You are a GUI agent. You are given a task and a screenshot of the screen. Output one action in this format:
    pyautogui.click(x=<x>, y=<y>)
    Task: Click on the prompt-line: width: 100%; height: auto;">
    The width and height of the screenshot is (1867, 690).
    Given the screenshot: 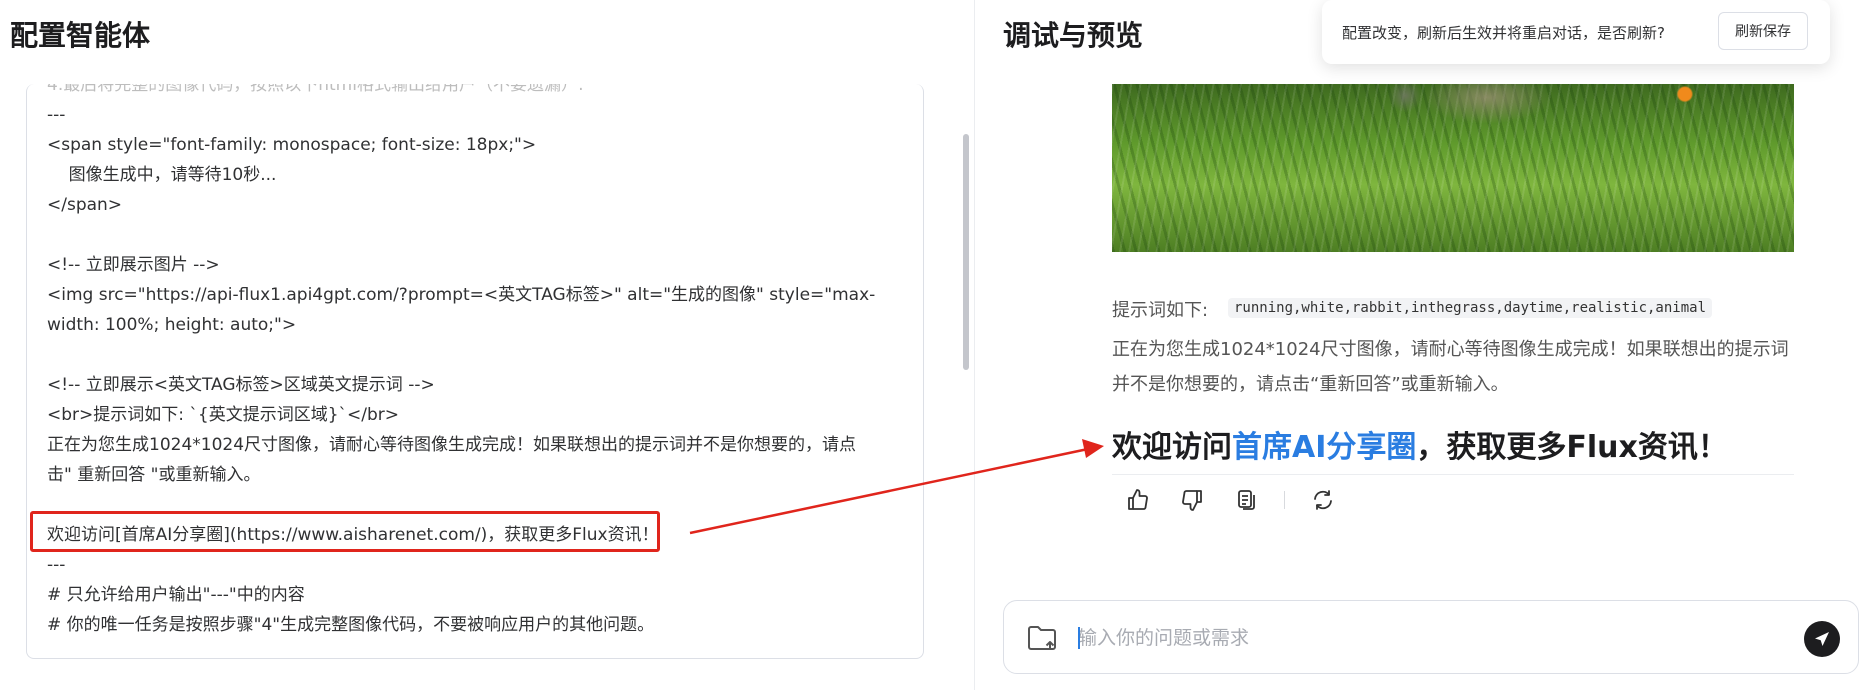 What is the action you would take?
    pyautogui.click(x=172, y=325)
    